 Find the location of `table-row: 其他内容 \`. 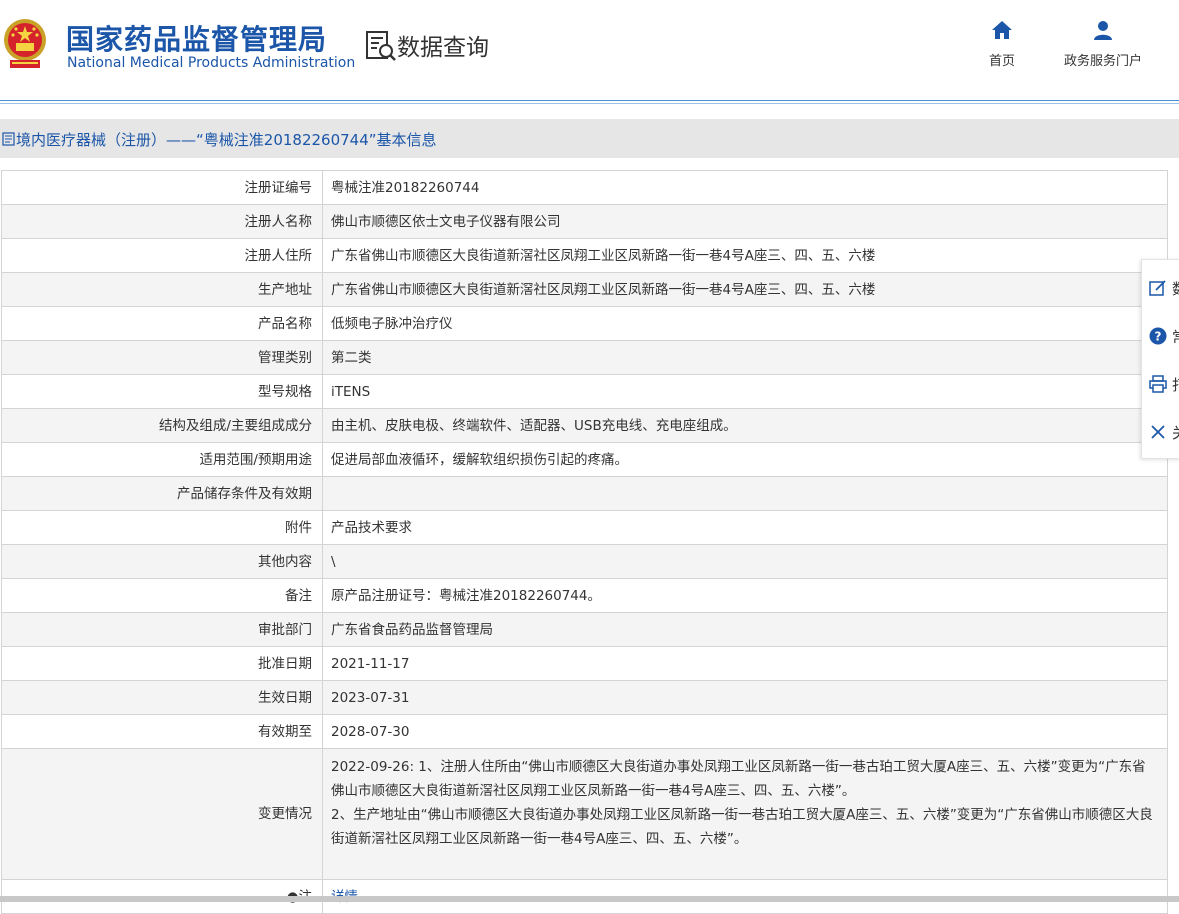

table-row: 其他内容 \ is located at coordinates (584, 561).